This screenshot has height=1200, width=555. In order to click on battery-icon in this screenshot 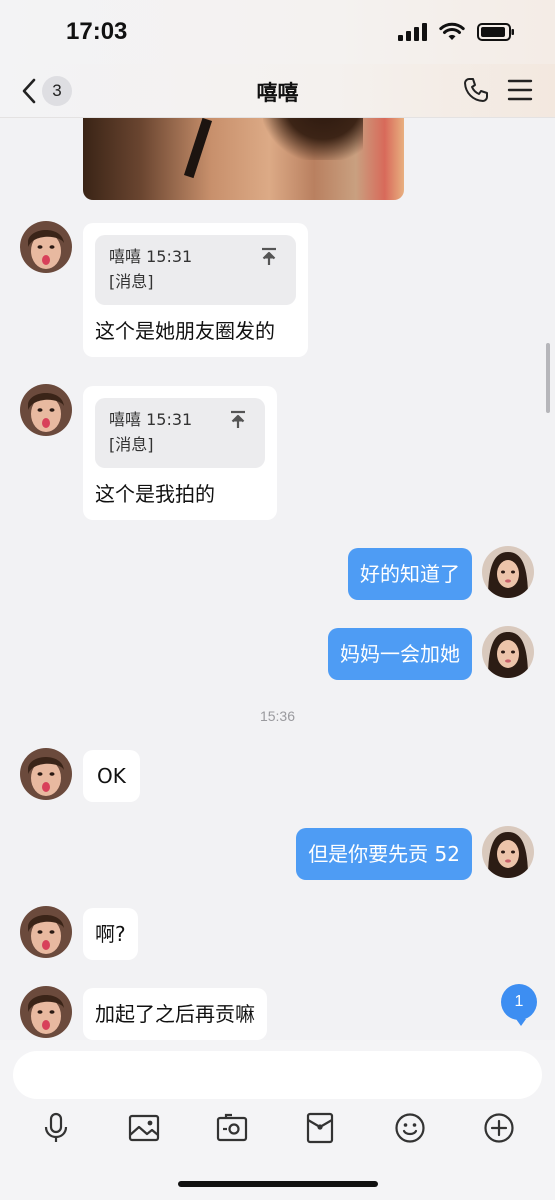, I will do `click(495, 32)`.